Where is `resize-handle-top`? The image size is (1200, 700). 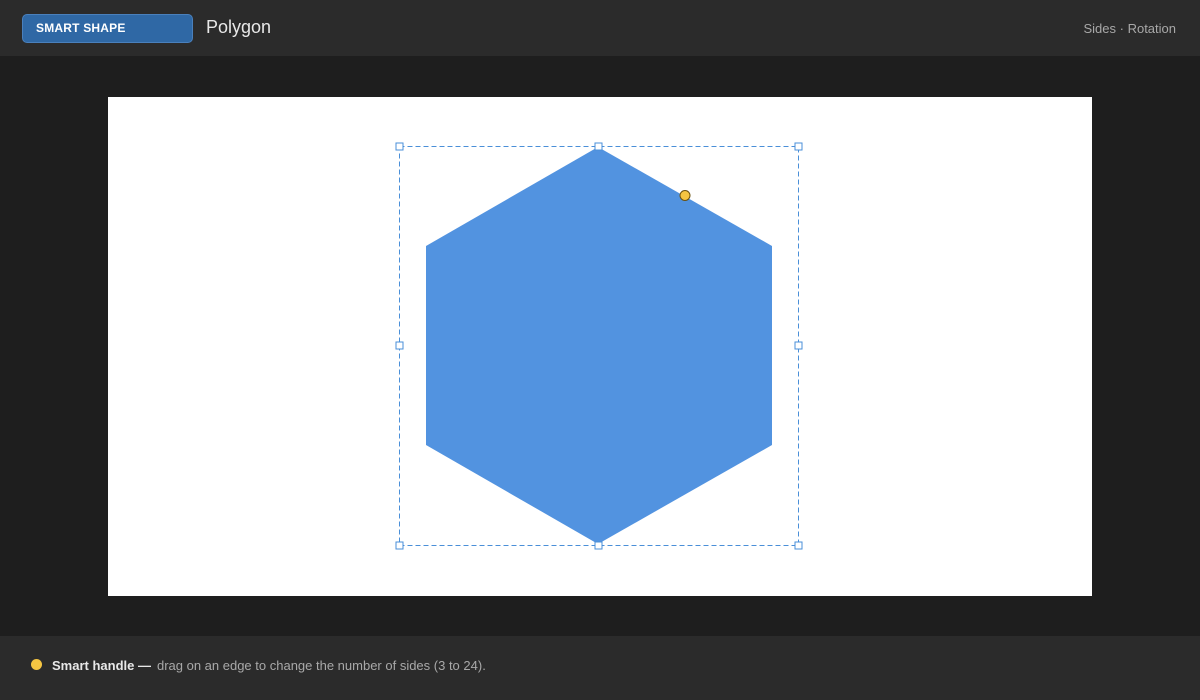
resize-handle-top is located at coordinates (598, 146).